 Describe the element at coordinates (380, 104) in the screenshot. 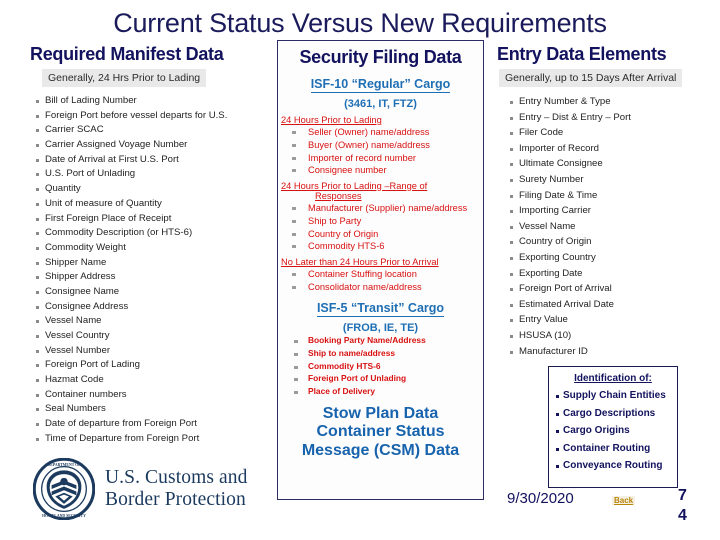

I see `isf10-subtitle: (3461, IT, FTZ)` at that location.